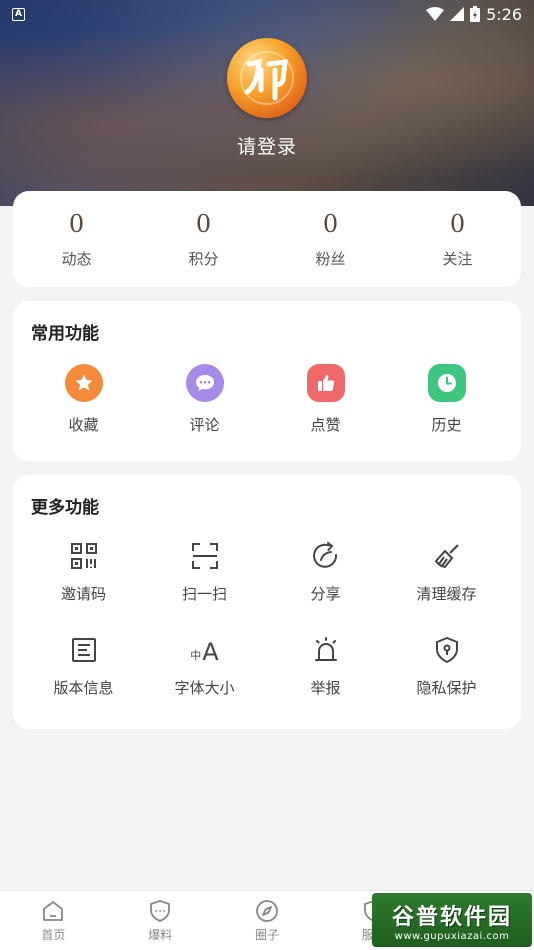 This screenshot has width=534, height=950. What do you see at coordinates (325, 383) in the screenshot?
I see `thumbs-up-icon` at bounding box center [325, 383].